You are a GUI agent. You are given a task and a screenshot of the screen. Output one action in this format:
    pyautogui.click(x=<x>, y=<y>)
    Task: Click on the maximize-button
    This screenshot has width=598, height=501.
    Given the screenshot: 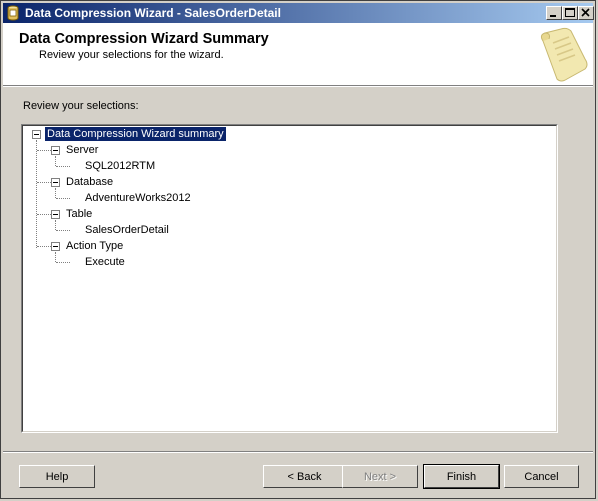 What is the action you would take?
    pyautogui.click(x=570, y=13)
    